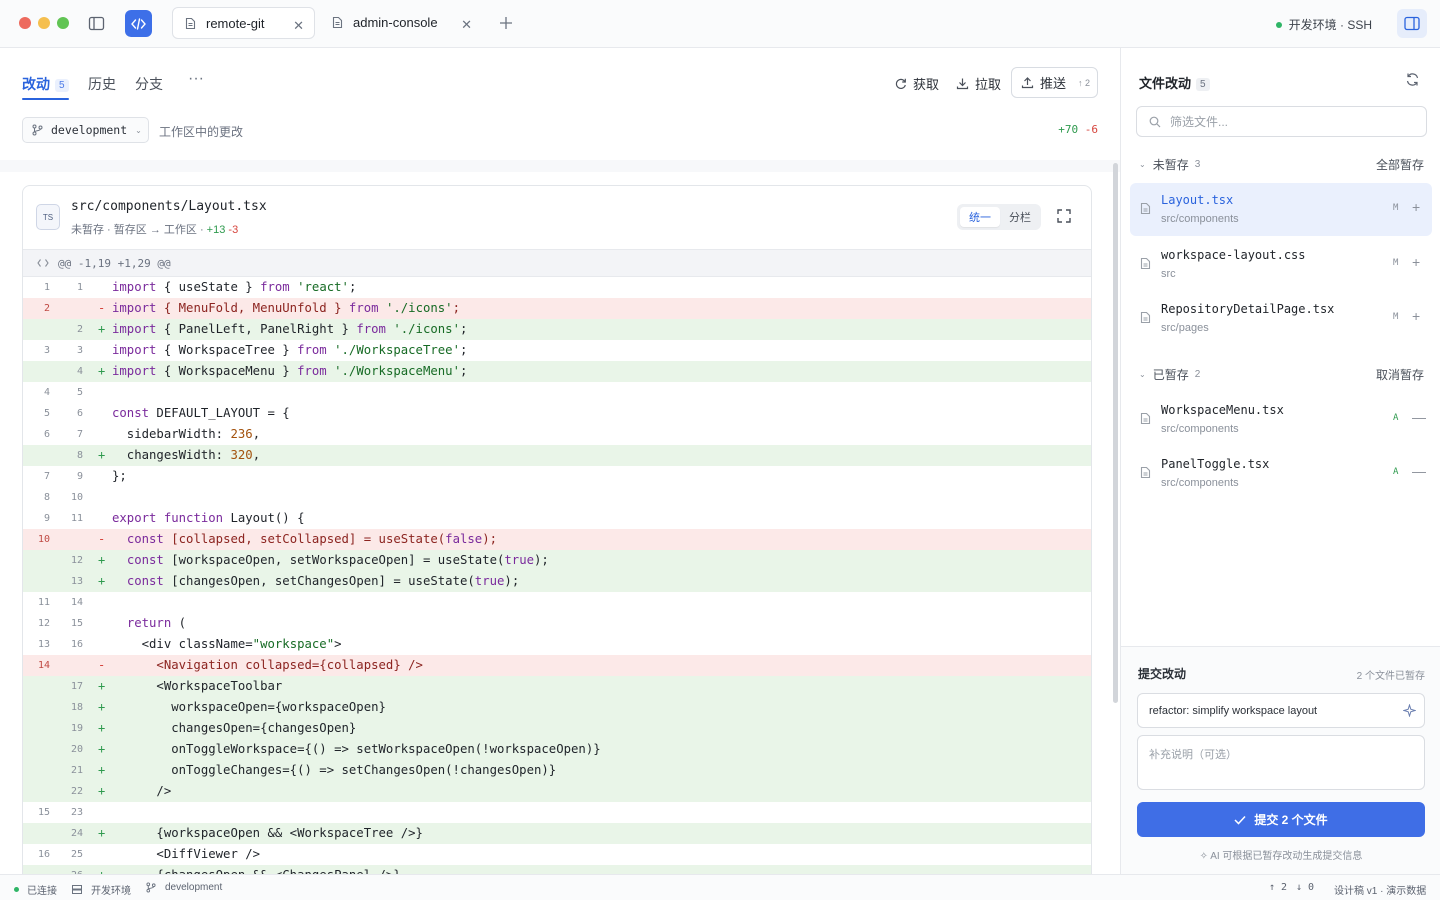 The height and width of the screenshot is (900, 1440). I want to click on commit-button-label: 提交 2 个文件, so click(1291, 820).